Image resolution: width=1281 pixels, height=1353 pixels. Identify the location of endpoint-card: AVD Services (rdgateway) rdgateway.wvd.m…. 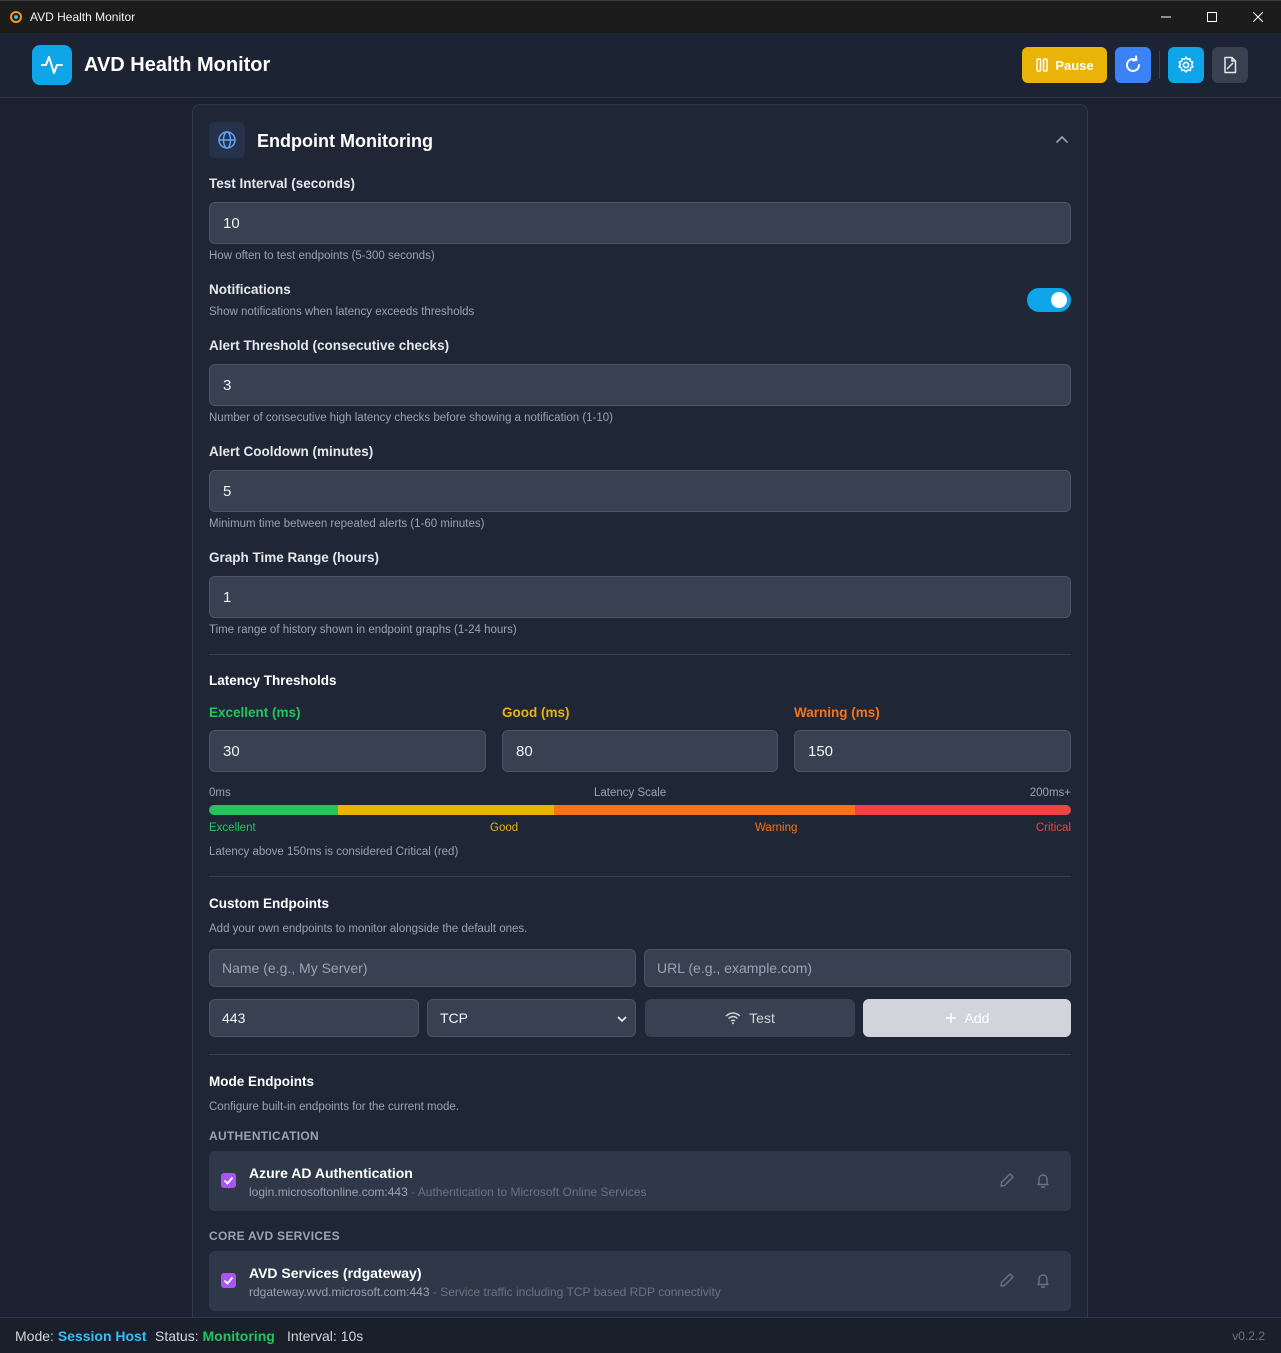
(640, 1281).